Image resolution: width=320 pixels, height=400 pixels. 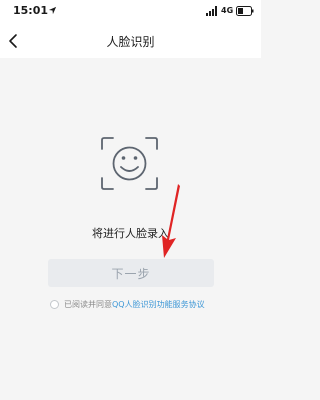 I want to click on next-step-button: 下一步, so click(x=131, y=273).